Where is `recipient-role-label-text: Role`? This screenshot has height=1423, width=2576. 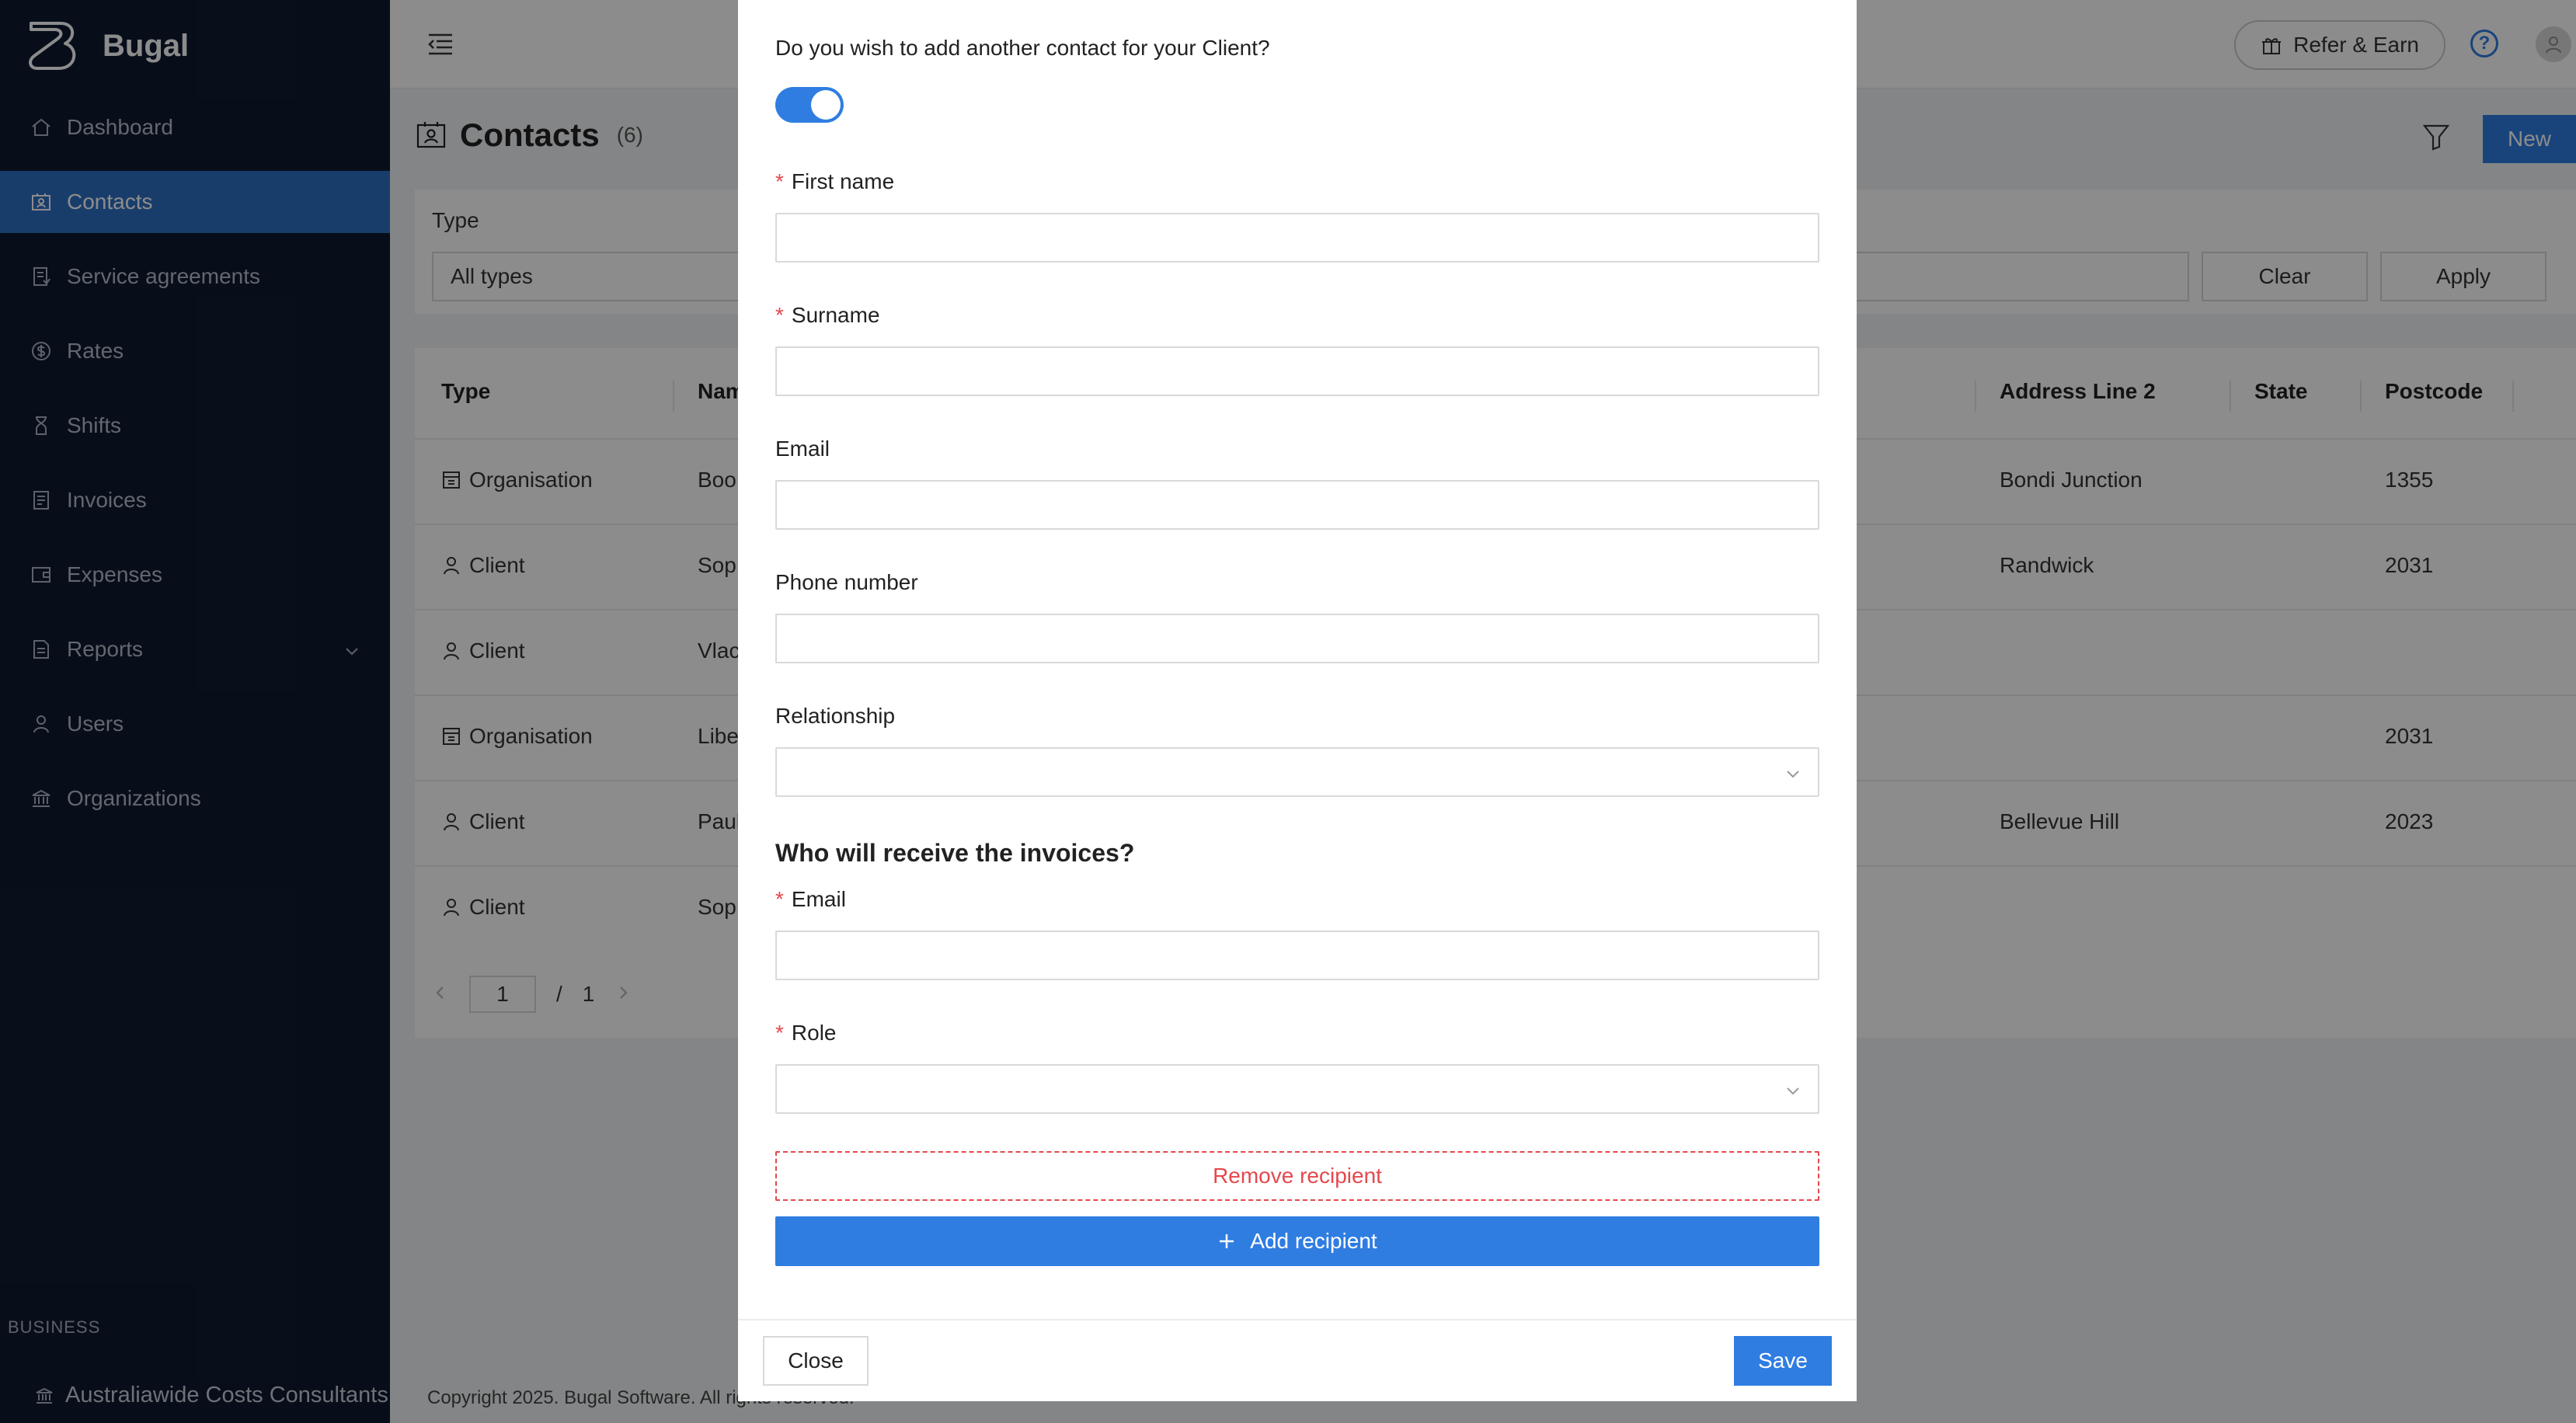
recipient-role-label-text: Role is located at coordinates (814, 1033).